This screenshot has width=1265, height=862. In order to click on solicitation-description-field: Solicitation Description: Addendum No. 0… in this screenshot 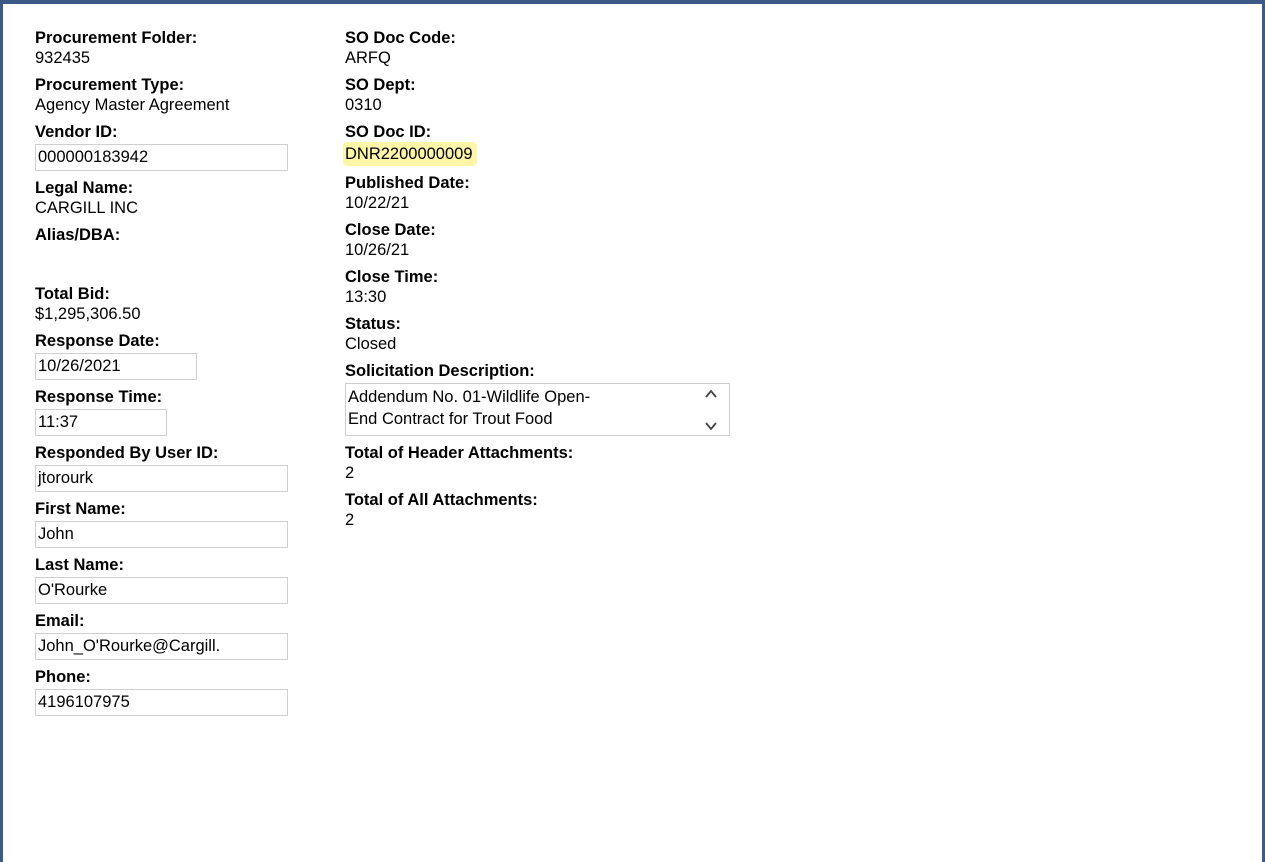, I will do `click(555, 398)`.